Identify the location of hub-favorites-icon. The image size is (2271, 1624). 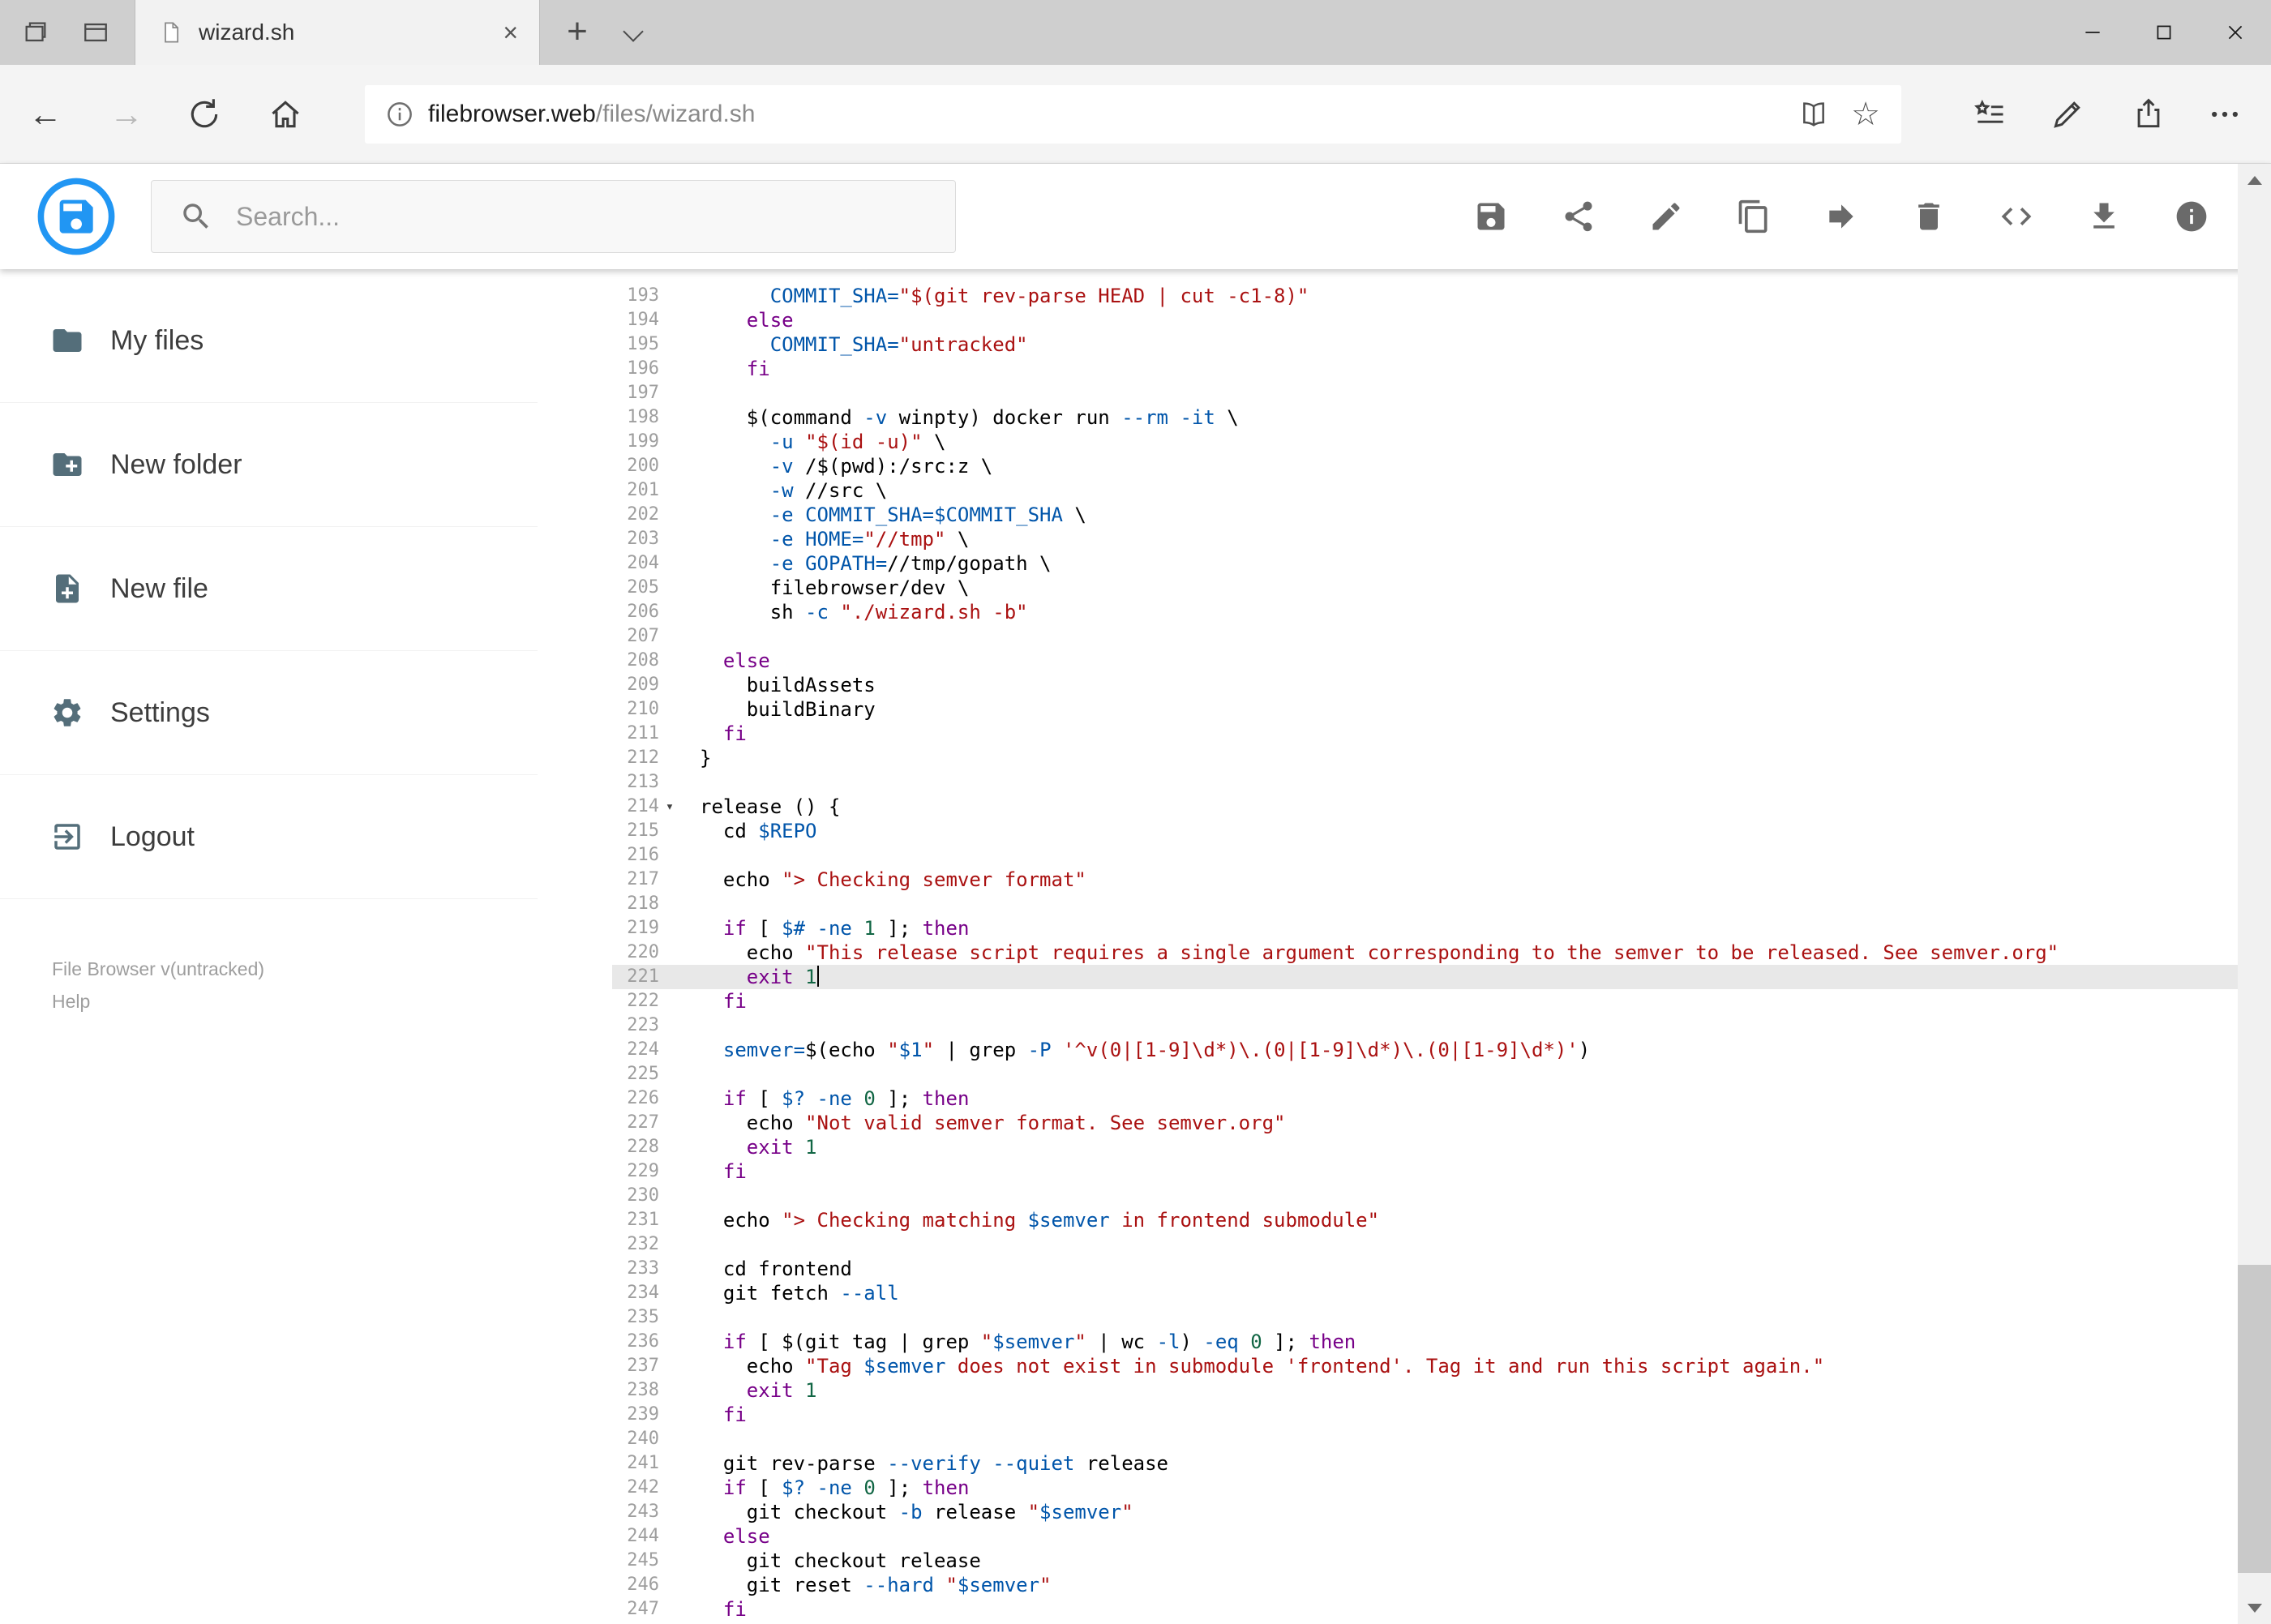
(1989, 114).